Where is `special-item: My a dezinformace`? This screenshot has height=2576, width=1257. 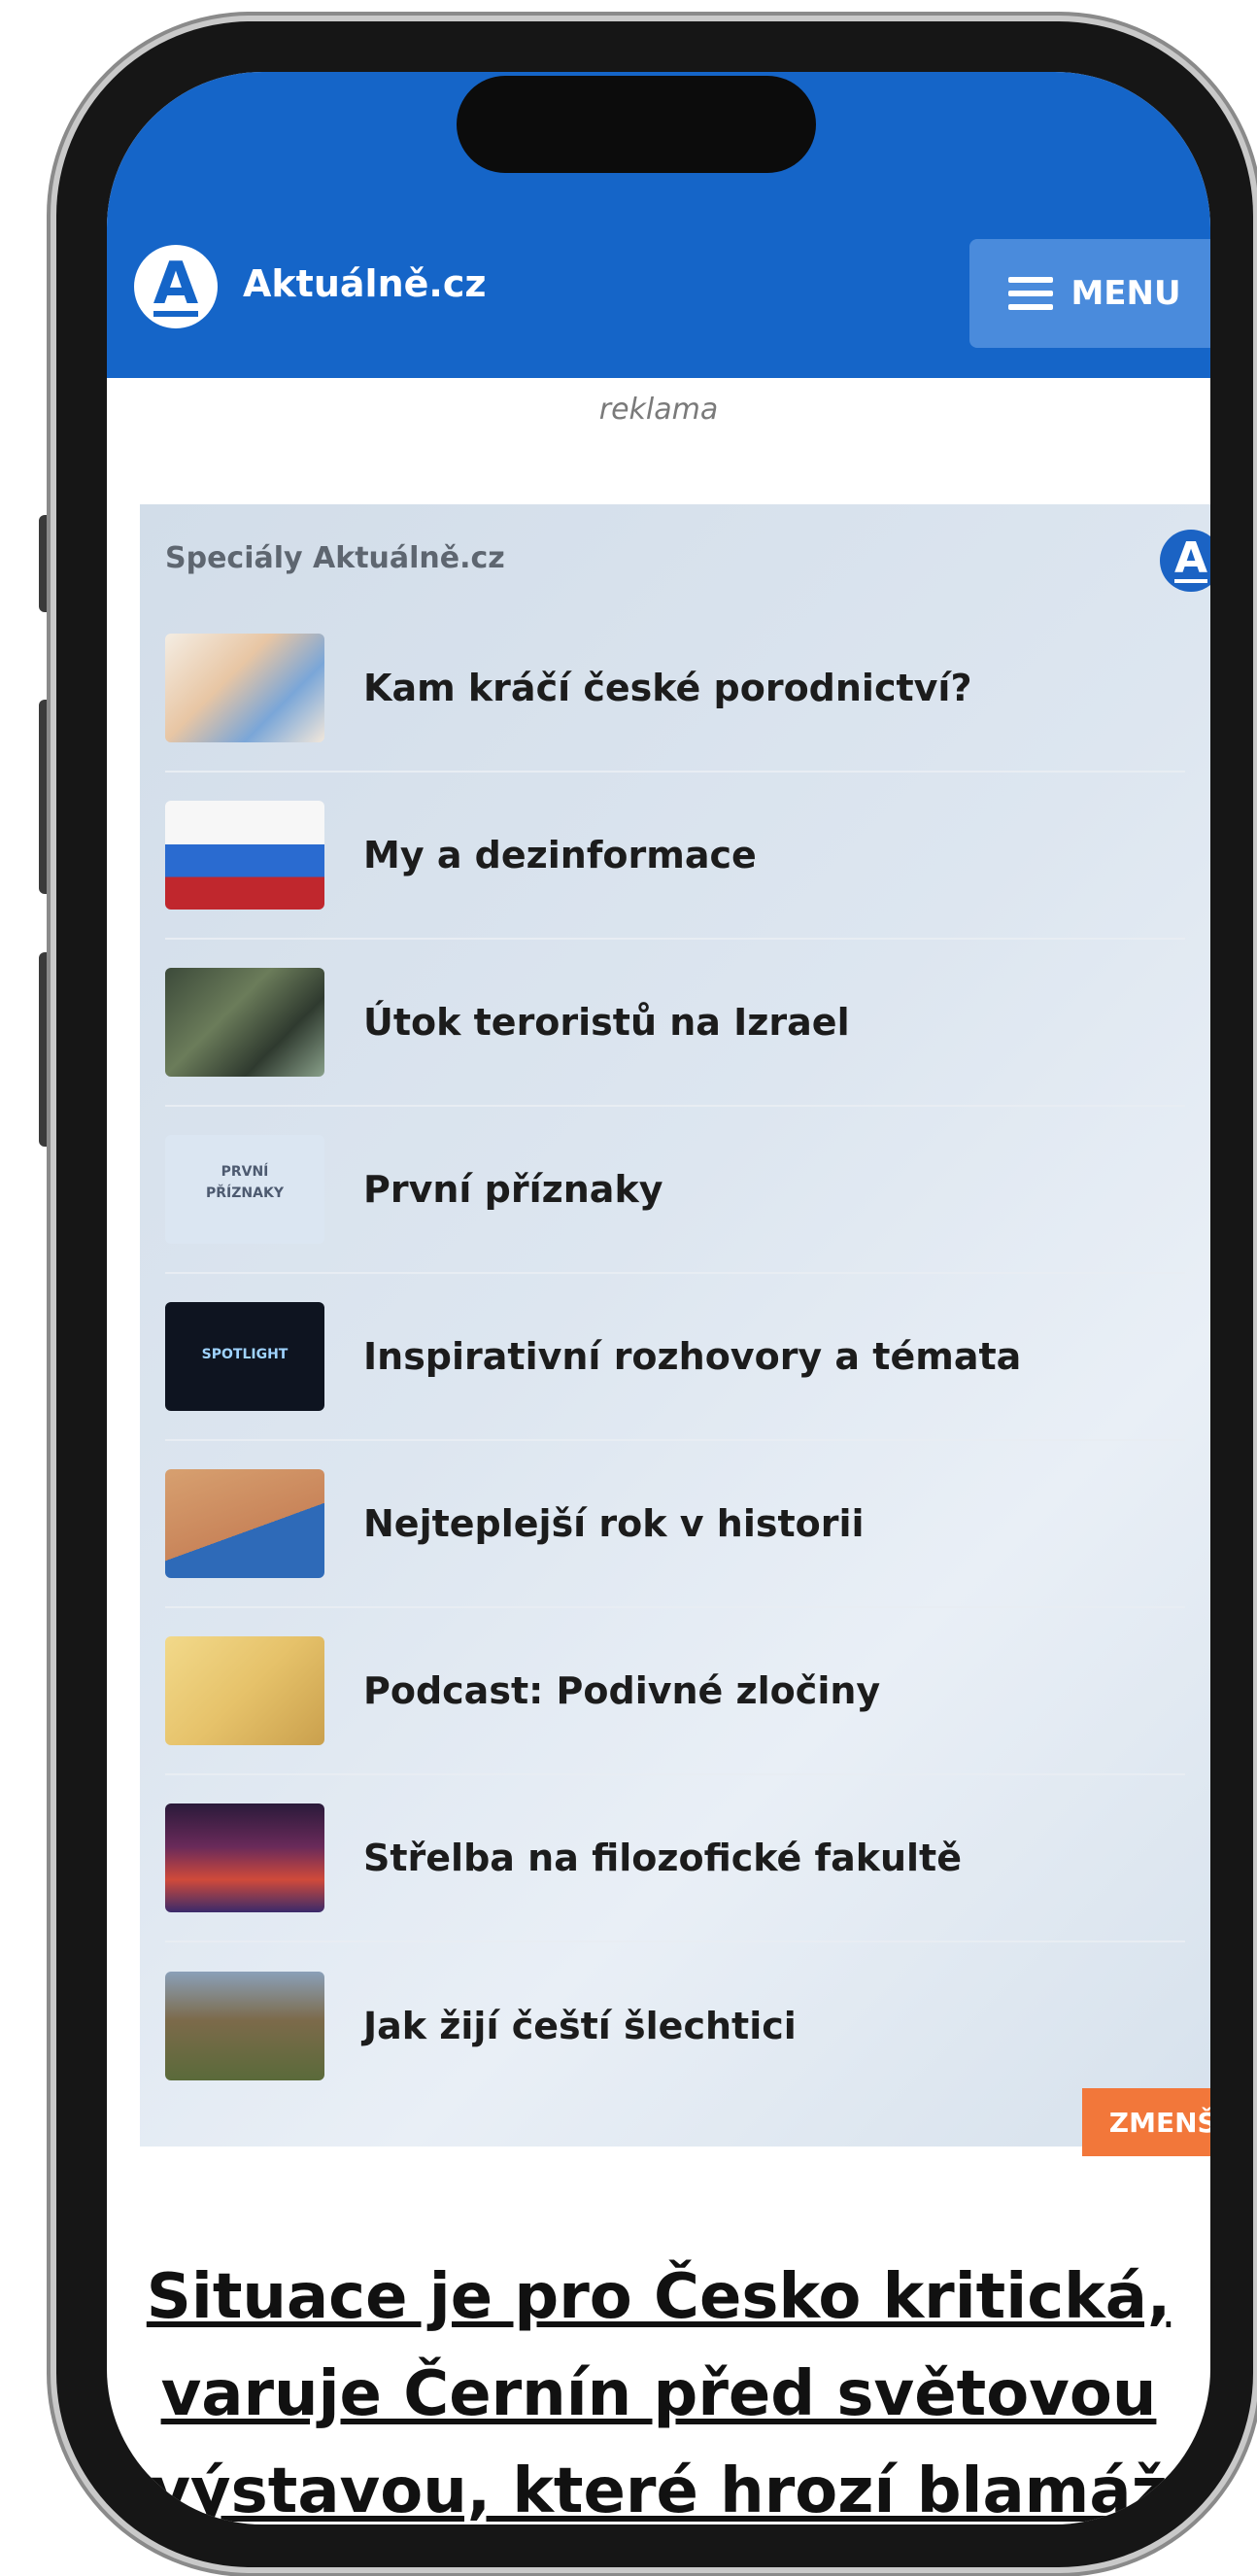 special-item: My a dezinformace is located at coordinates (675, 856).